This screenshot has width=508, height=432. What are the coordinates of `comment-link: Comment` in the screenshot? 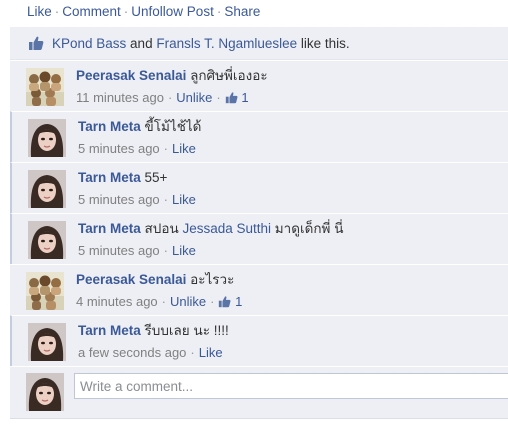 It's located at (91, 11).